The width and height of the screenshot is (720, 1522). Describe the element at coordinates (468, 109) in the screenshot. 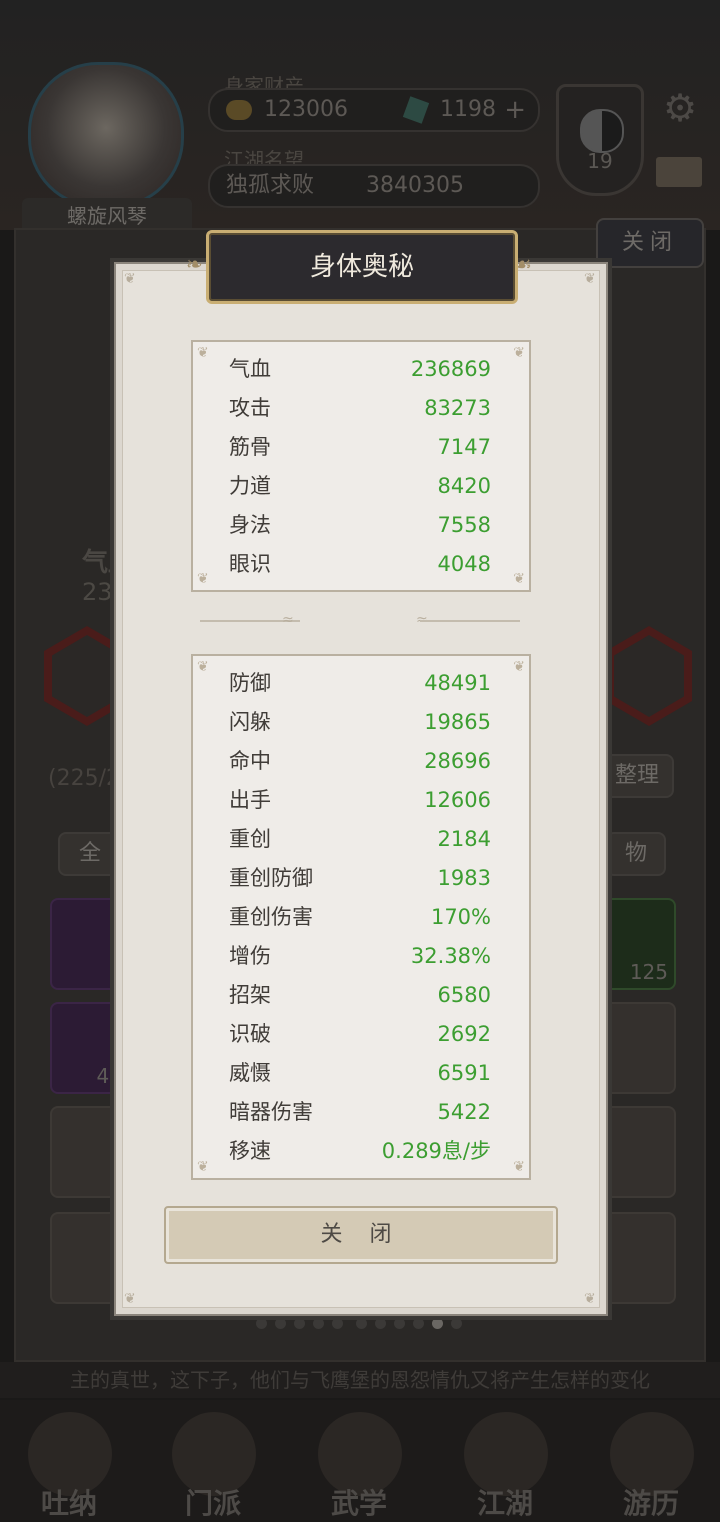

I see `gem-amount: 1198` at that location.